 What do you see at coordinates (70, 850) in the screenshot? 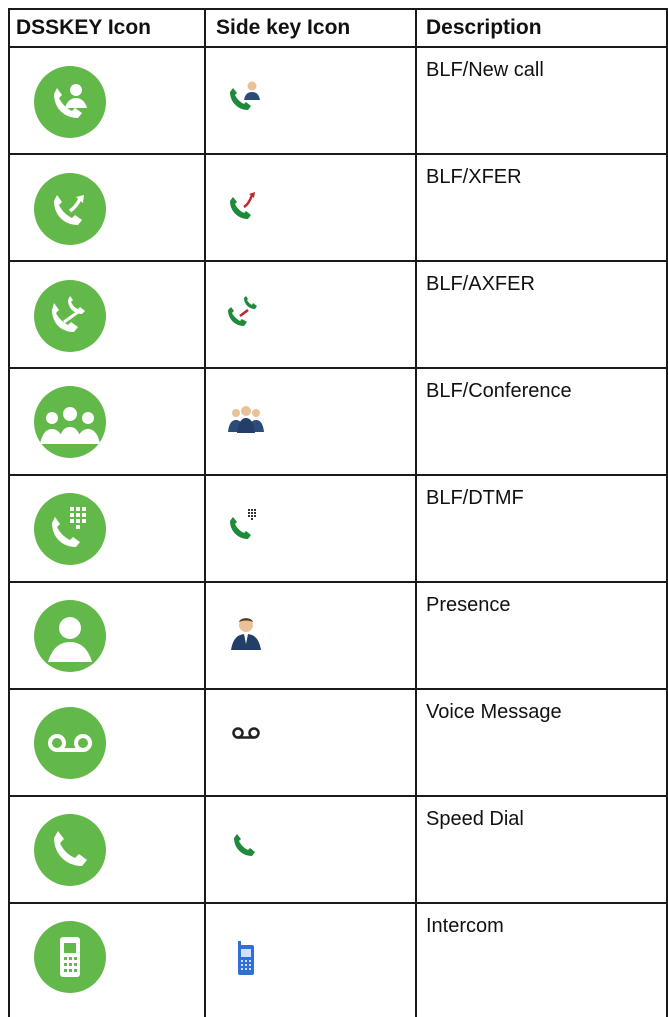
I see `phone-icon` at bounding box center [70, 850].